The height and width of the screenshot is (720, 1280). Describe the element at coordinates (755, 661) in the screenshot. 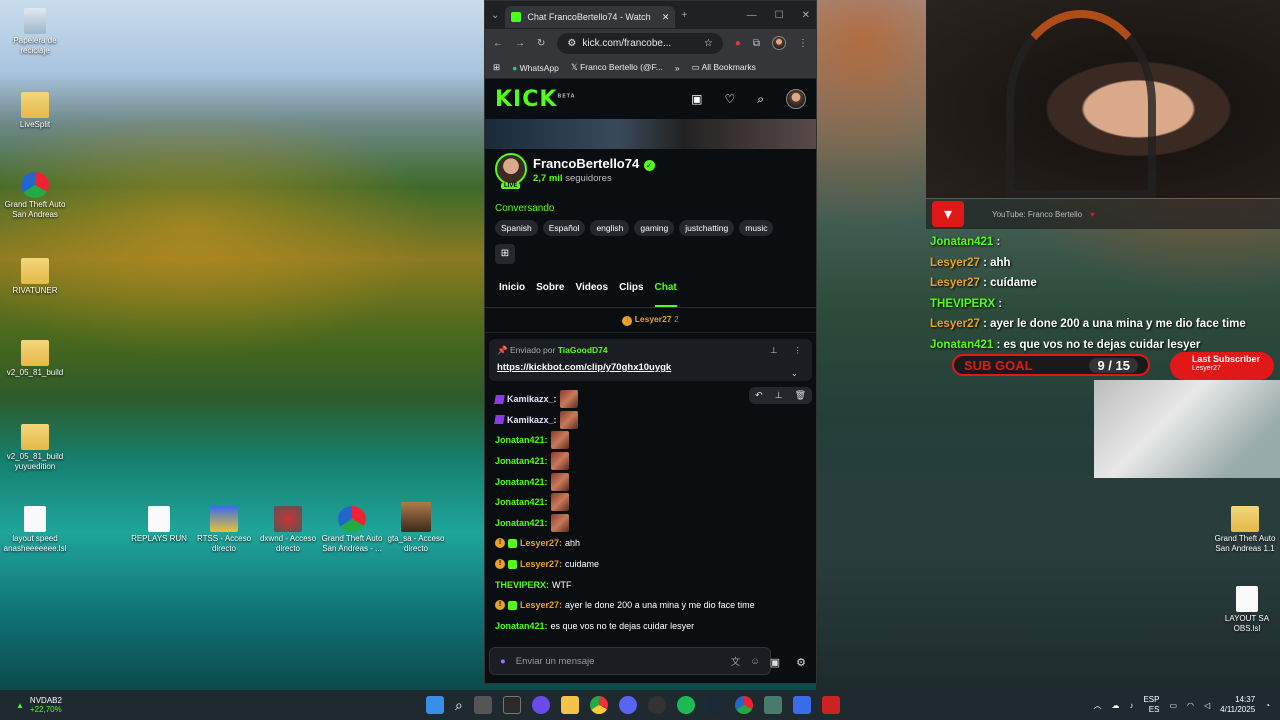

I see `emoji-icon: ☺` at that location.